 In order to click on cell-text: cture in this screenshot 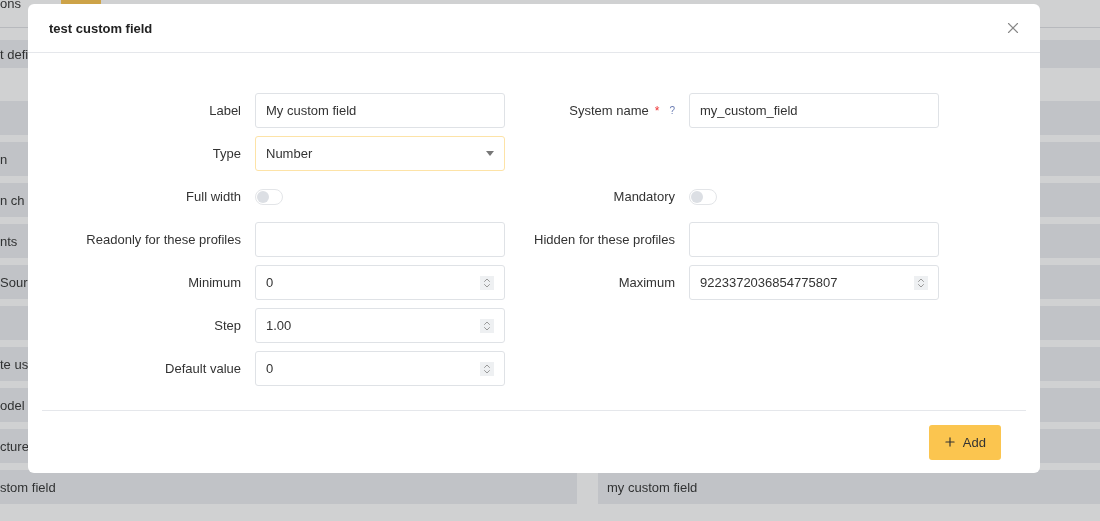, I will do `click(14, 446)`.